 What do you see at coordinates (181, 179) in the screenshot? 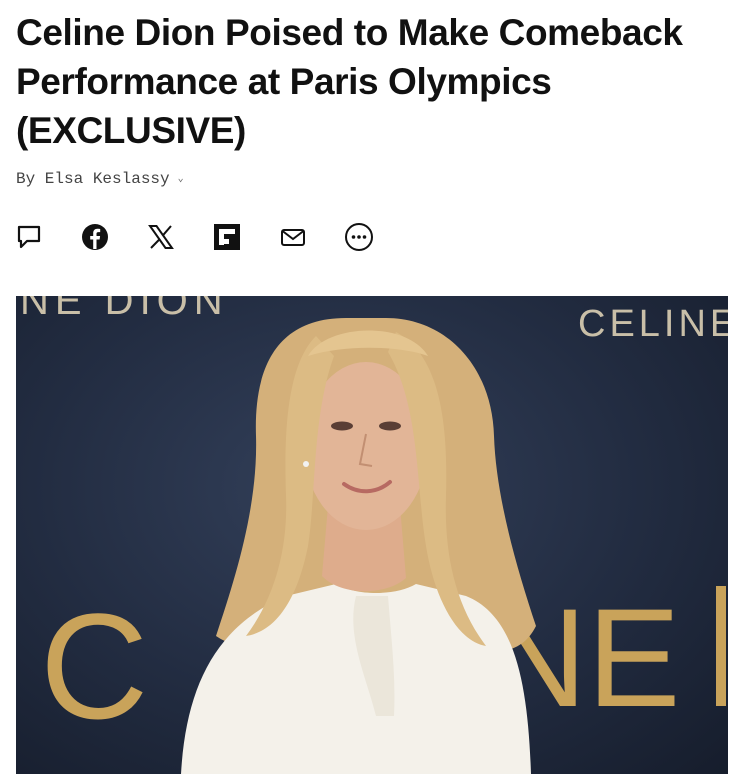
I see `chevron-down-icon: ⌄` at bounding box center [181, 179].